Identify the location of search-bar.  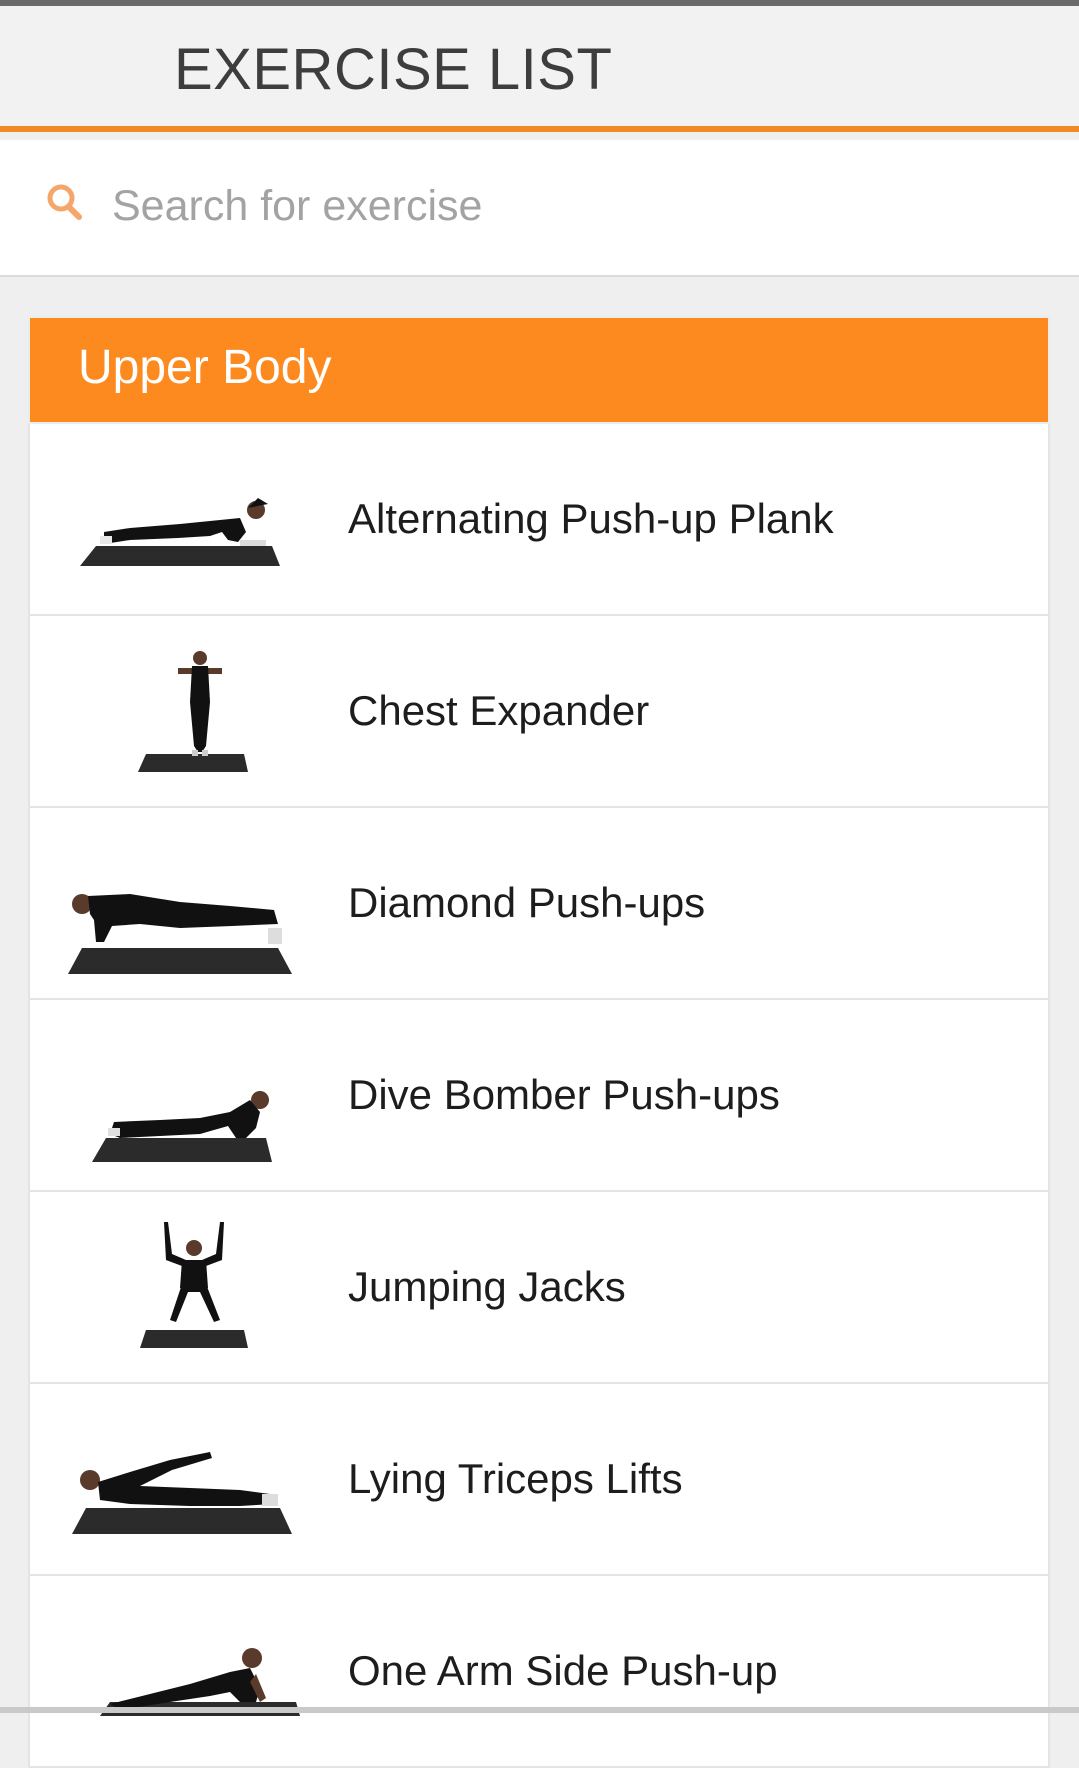
(539, 208).